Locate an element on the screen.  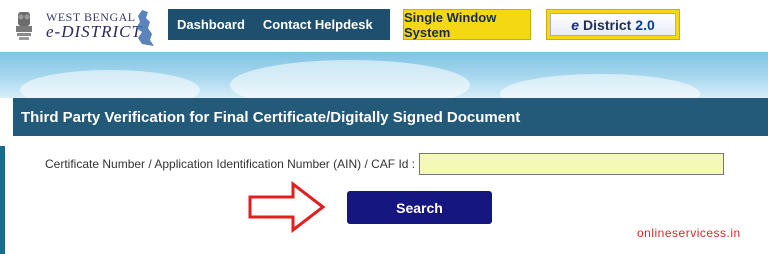
main-nav: Dashboard Contact Helpdesk CATS is located at coordinates (296, 24).